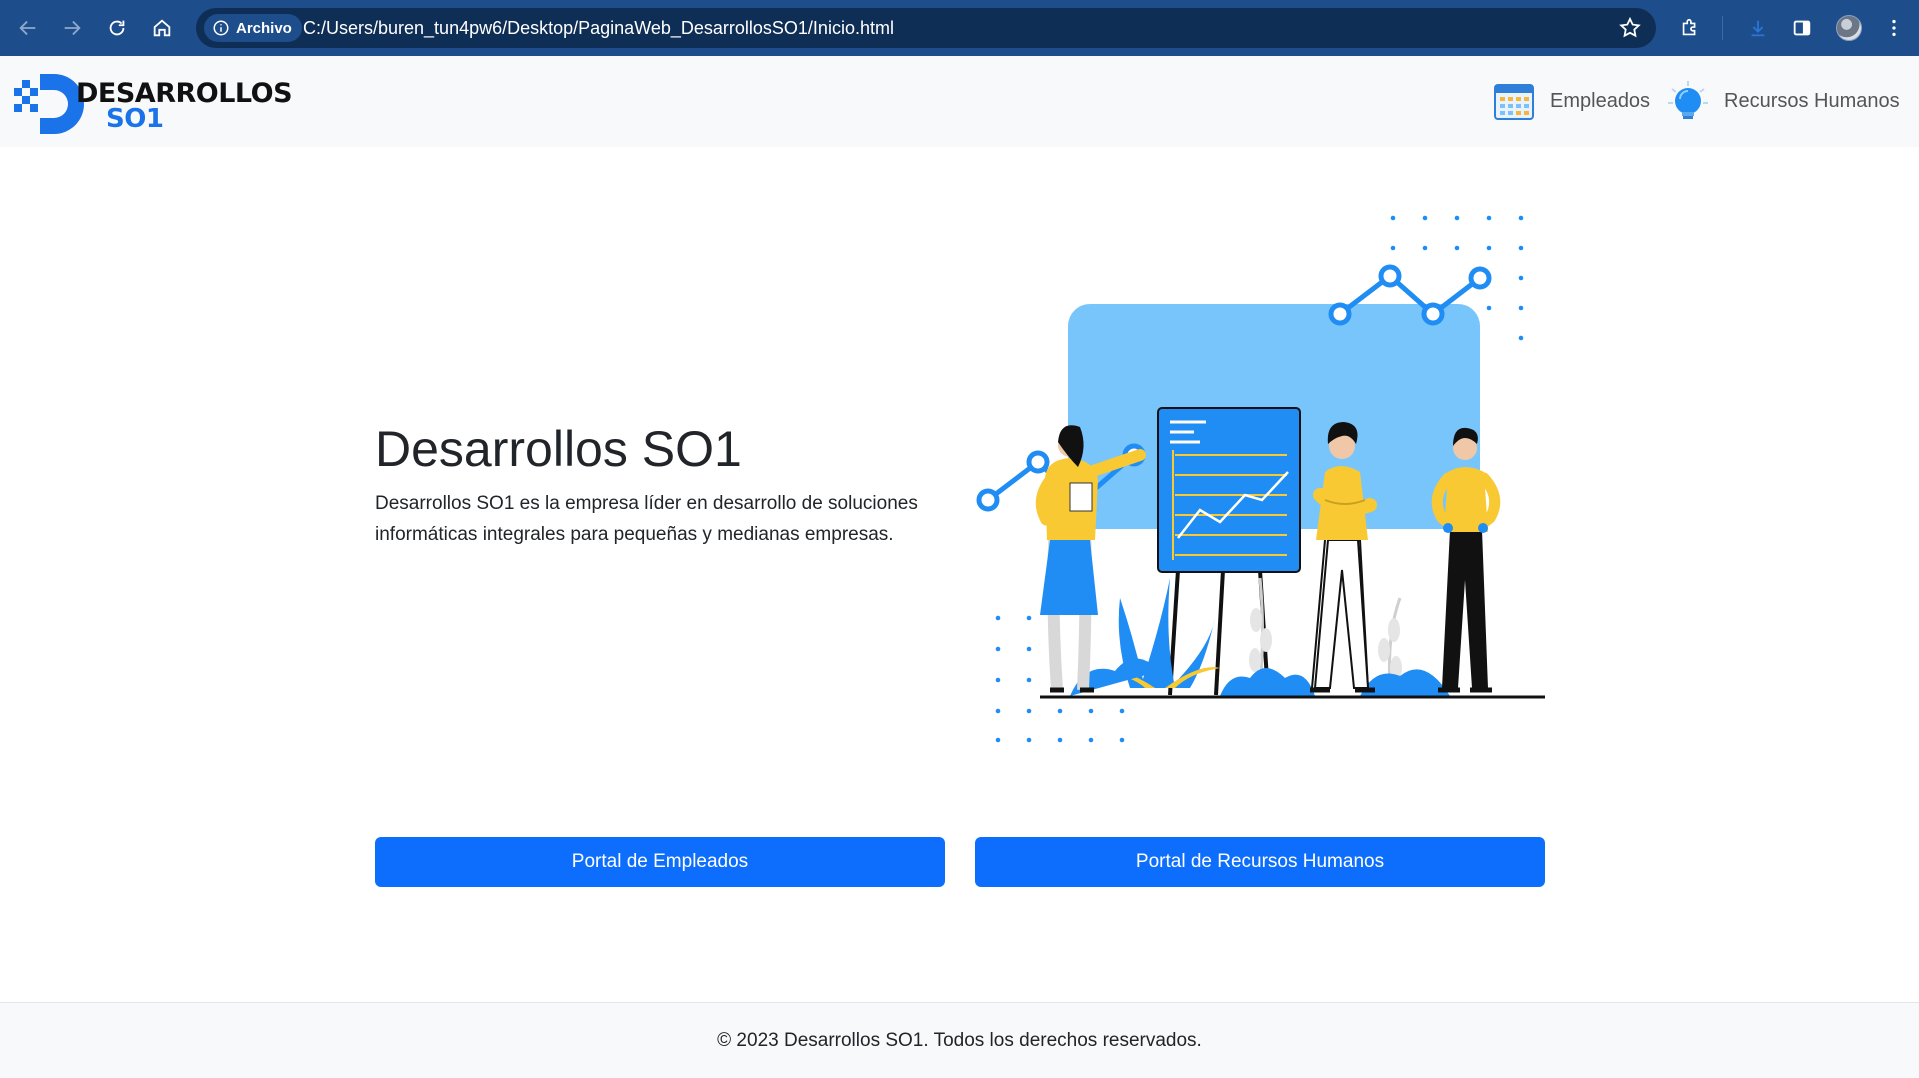 The image size is (1919, 1078). I want to click on nav-link-recursos-humanos: Recursos Humanos, so click(1783, 101).